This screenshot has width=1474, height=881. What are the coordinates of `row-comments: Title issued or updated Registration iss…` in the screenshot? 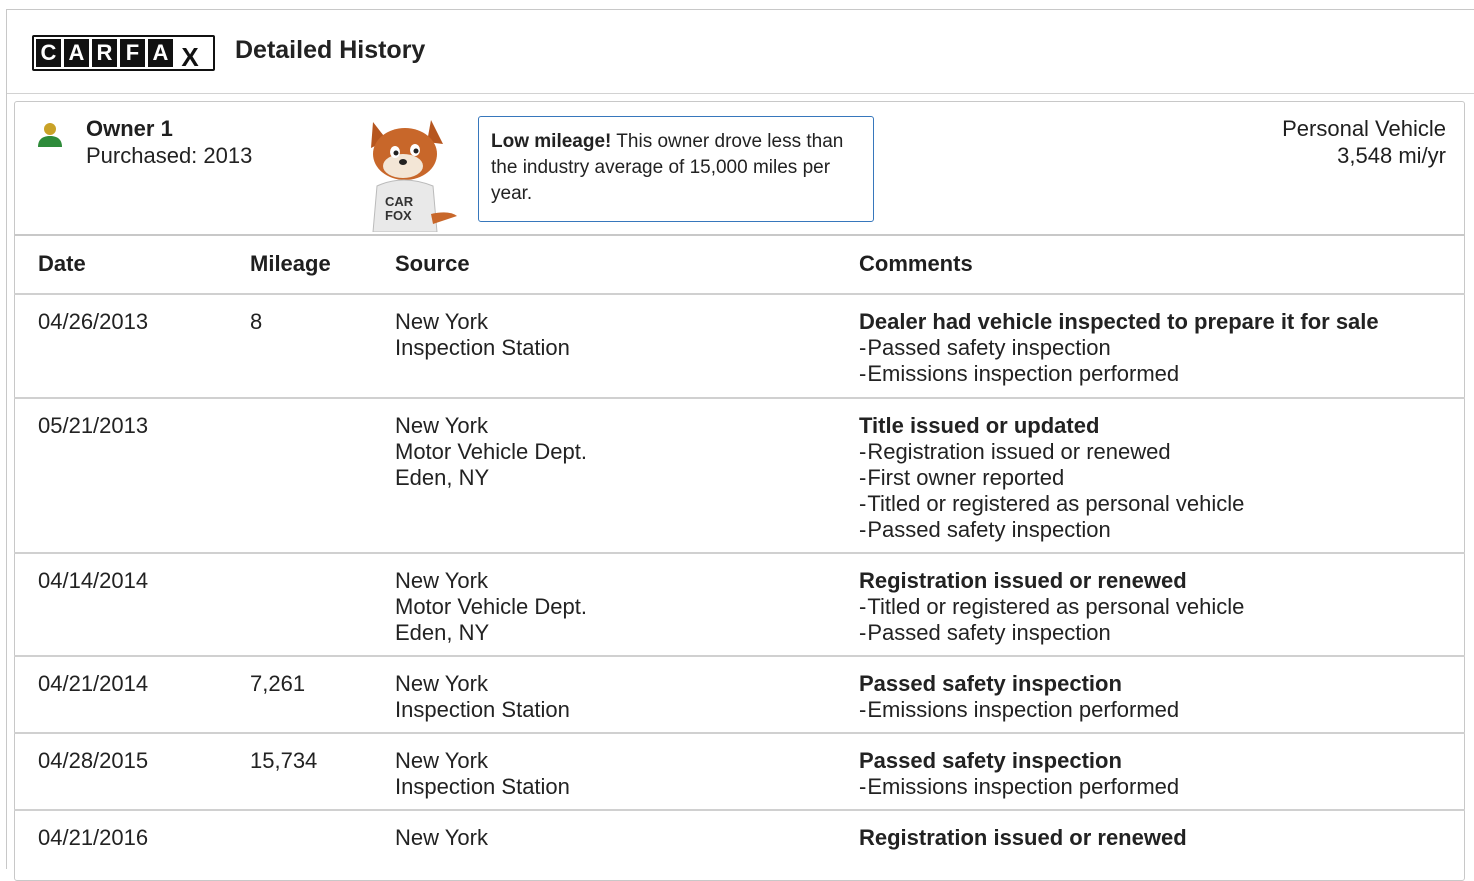 It's located at (1051, 478).